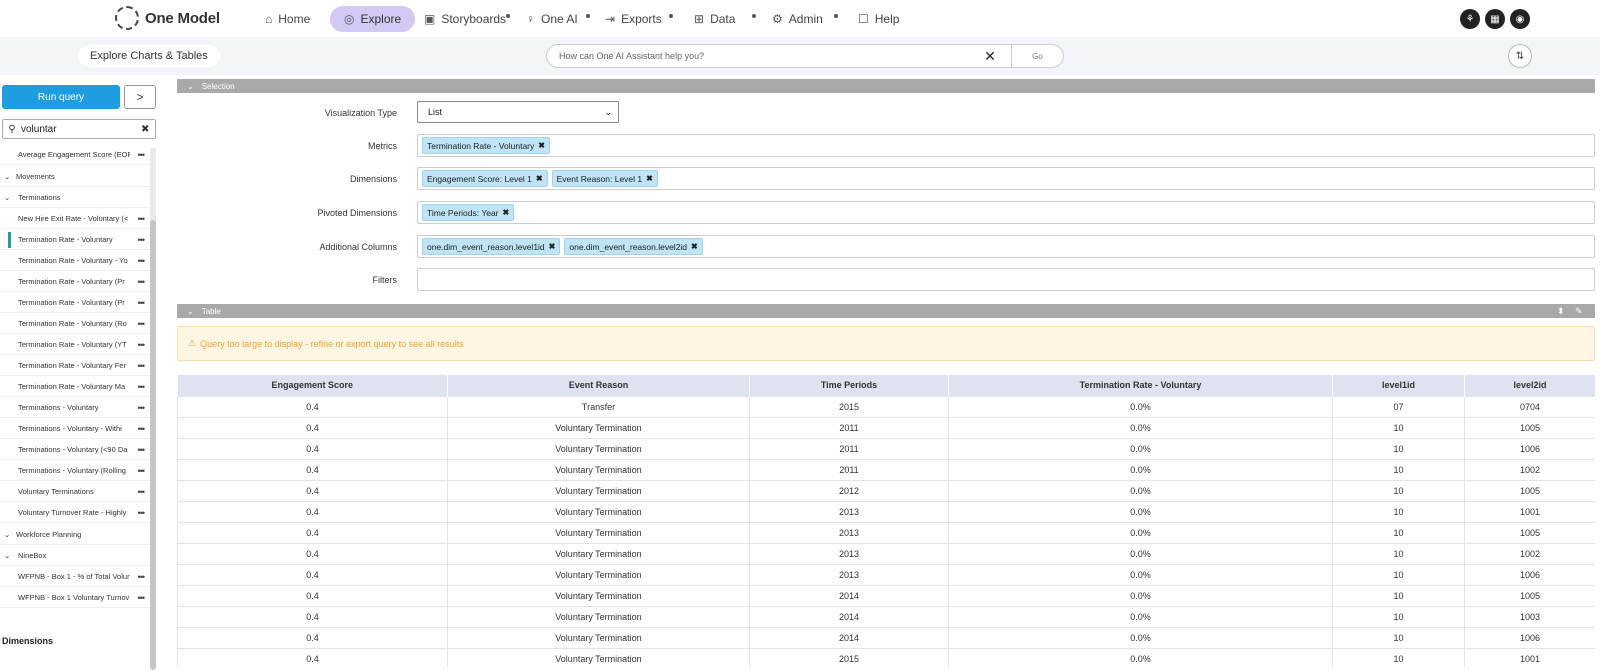 Image resolution: width=1600 pixels, height=670 pixels. What do you see at coordinates (75, 598) in the screenshot?
I see `list-item: WFPNB - Box 1 Voluntary Turnov •••` at bounding box center [75, 598].